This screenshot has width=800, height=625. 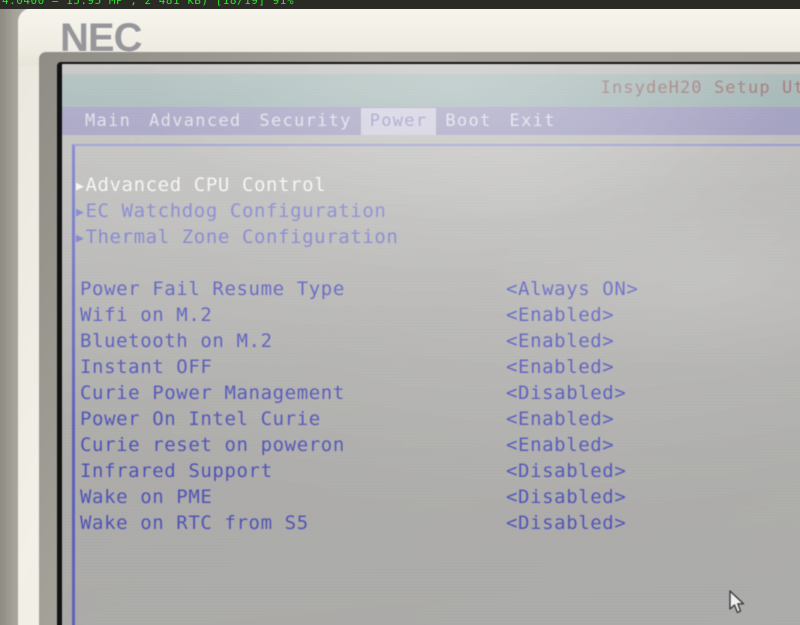 I want to click on submenu-thermal-zone-configuration: ▶ Thermal Zone Configuration, so click(x=438, y=237).